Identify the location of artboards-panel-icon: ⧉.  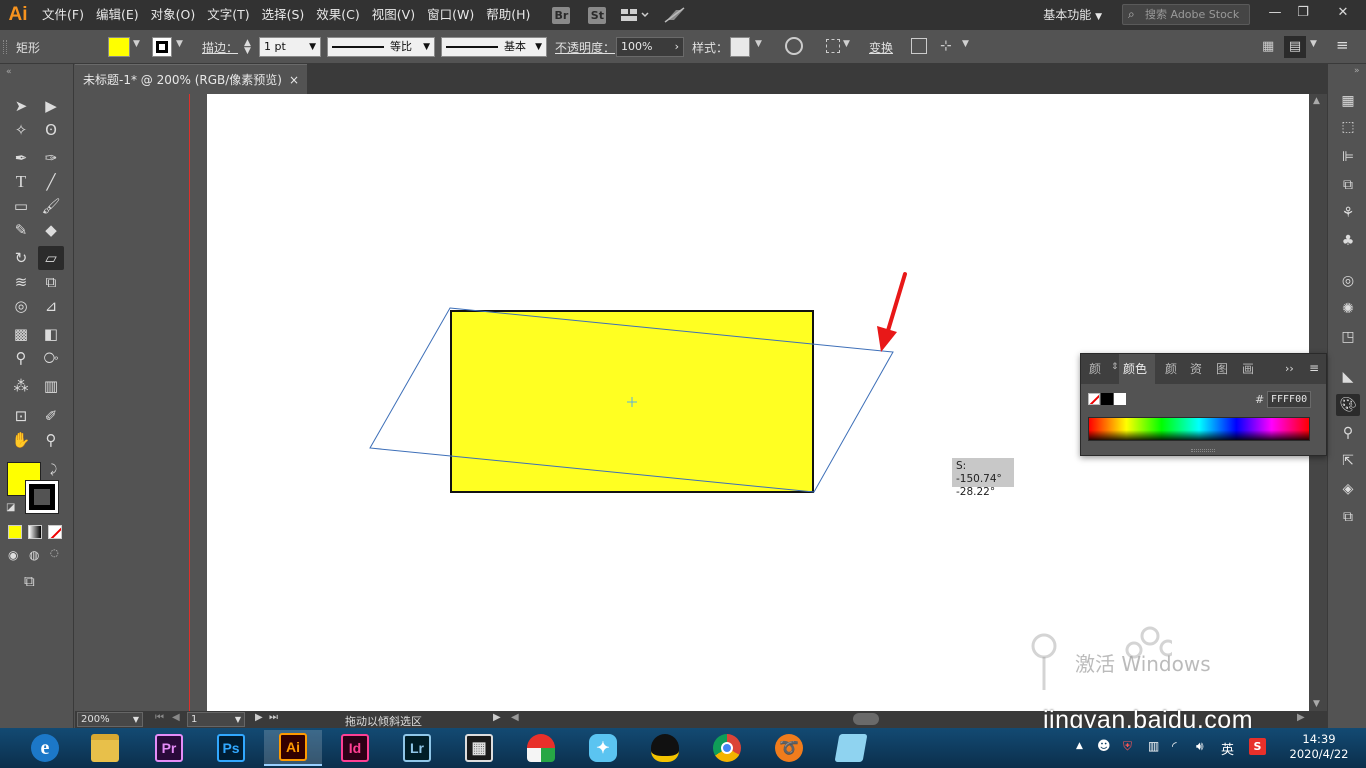
(1348, 517).